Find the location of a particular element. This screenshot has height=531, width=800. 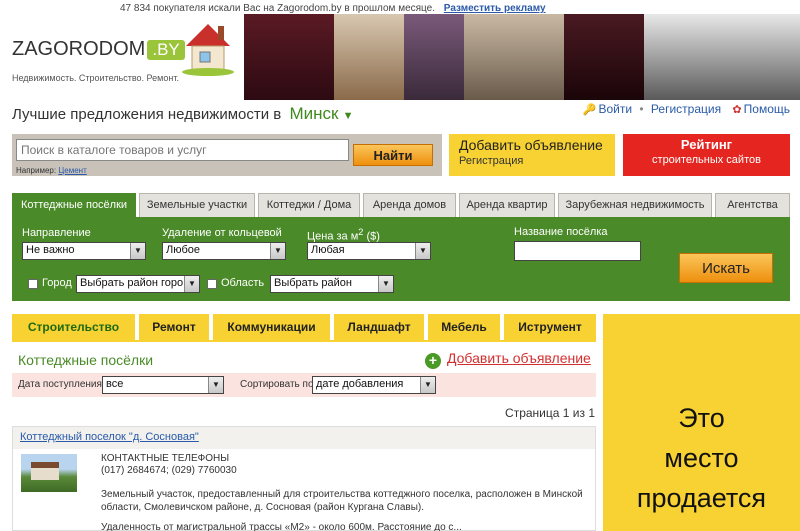

category-tools: Иструмент is located at coordinates (550, 327).